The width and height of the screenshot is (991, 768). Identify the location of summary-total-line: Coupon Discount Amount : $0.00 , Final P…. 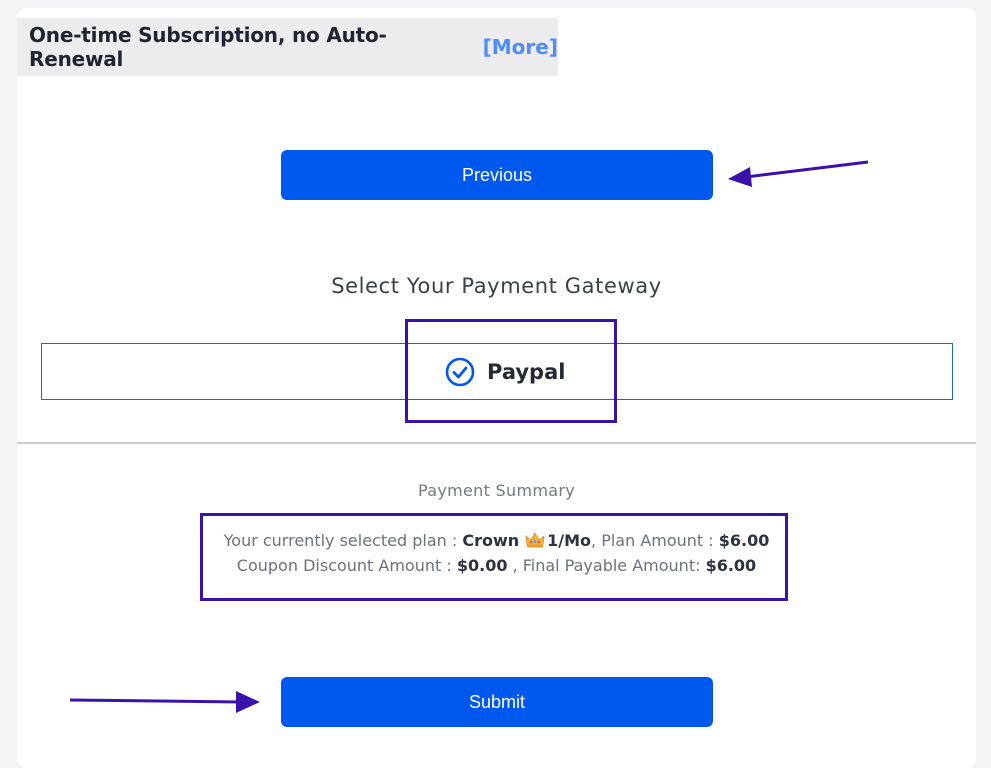
(496, 565).